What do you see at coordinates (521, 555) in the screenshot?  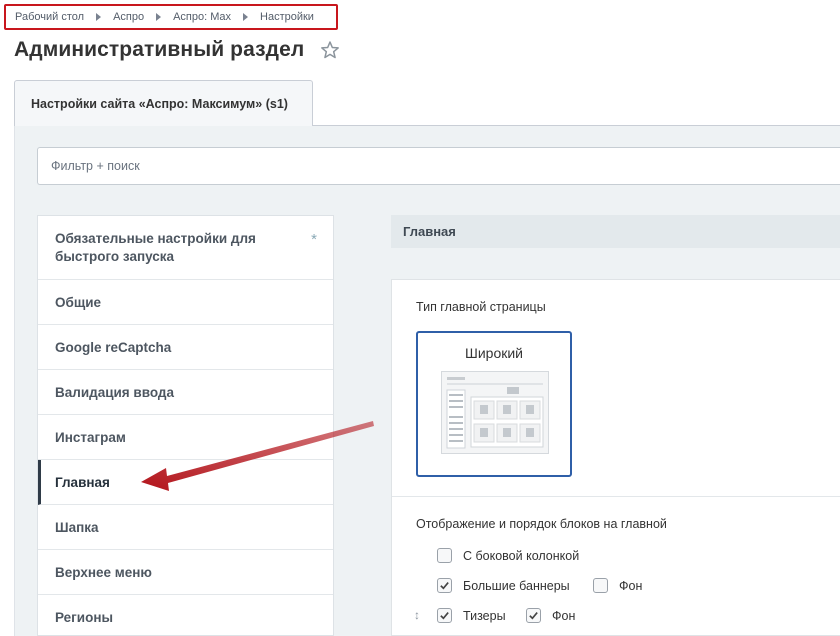 I see `option-label: С боковой колонкой` at bounding box center [521, 555].